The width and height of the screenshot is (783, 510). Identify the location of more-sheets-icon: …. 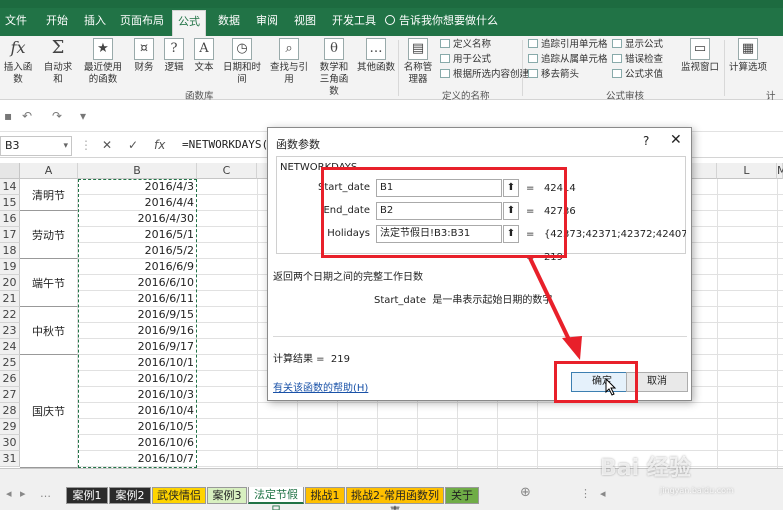
(45, 493).